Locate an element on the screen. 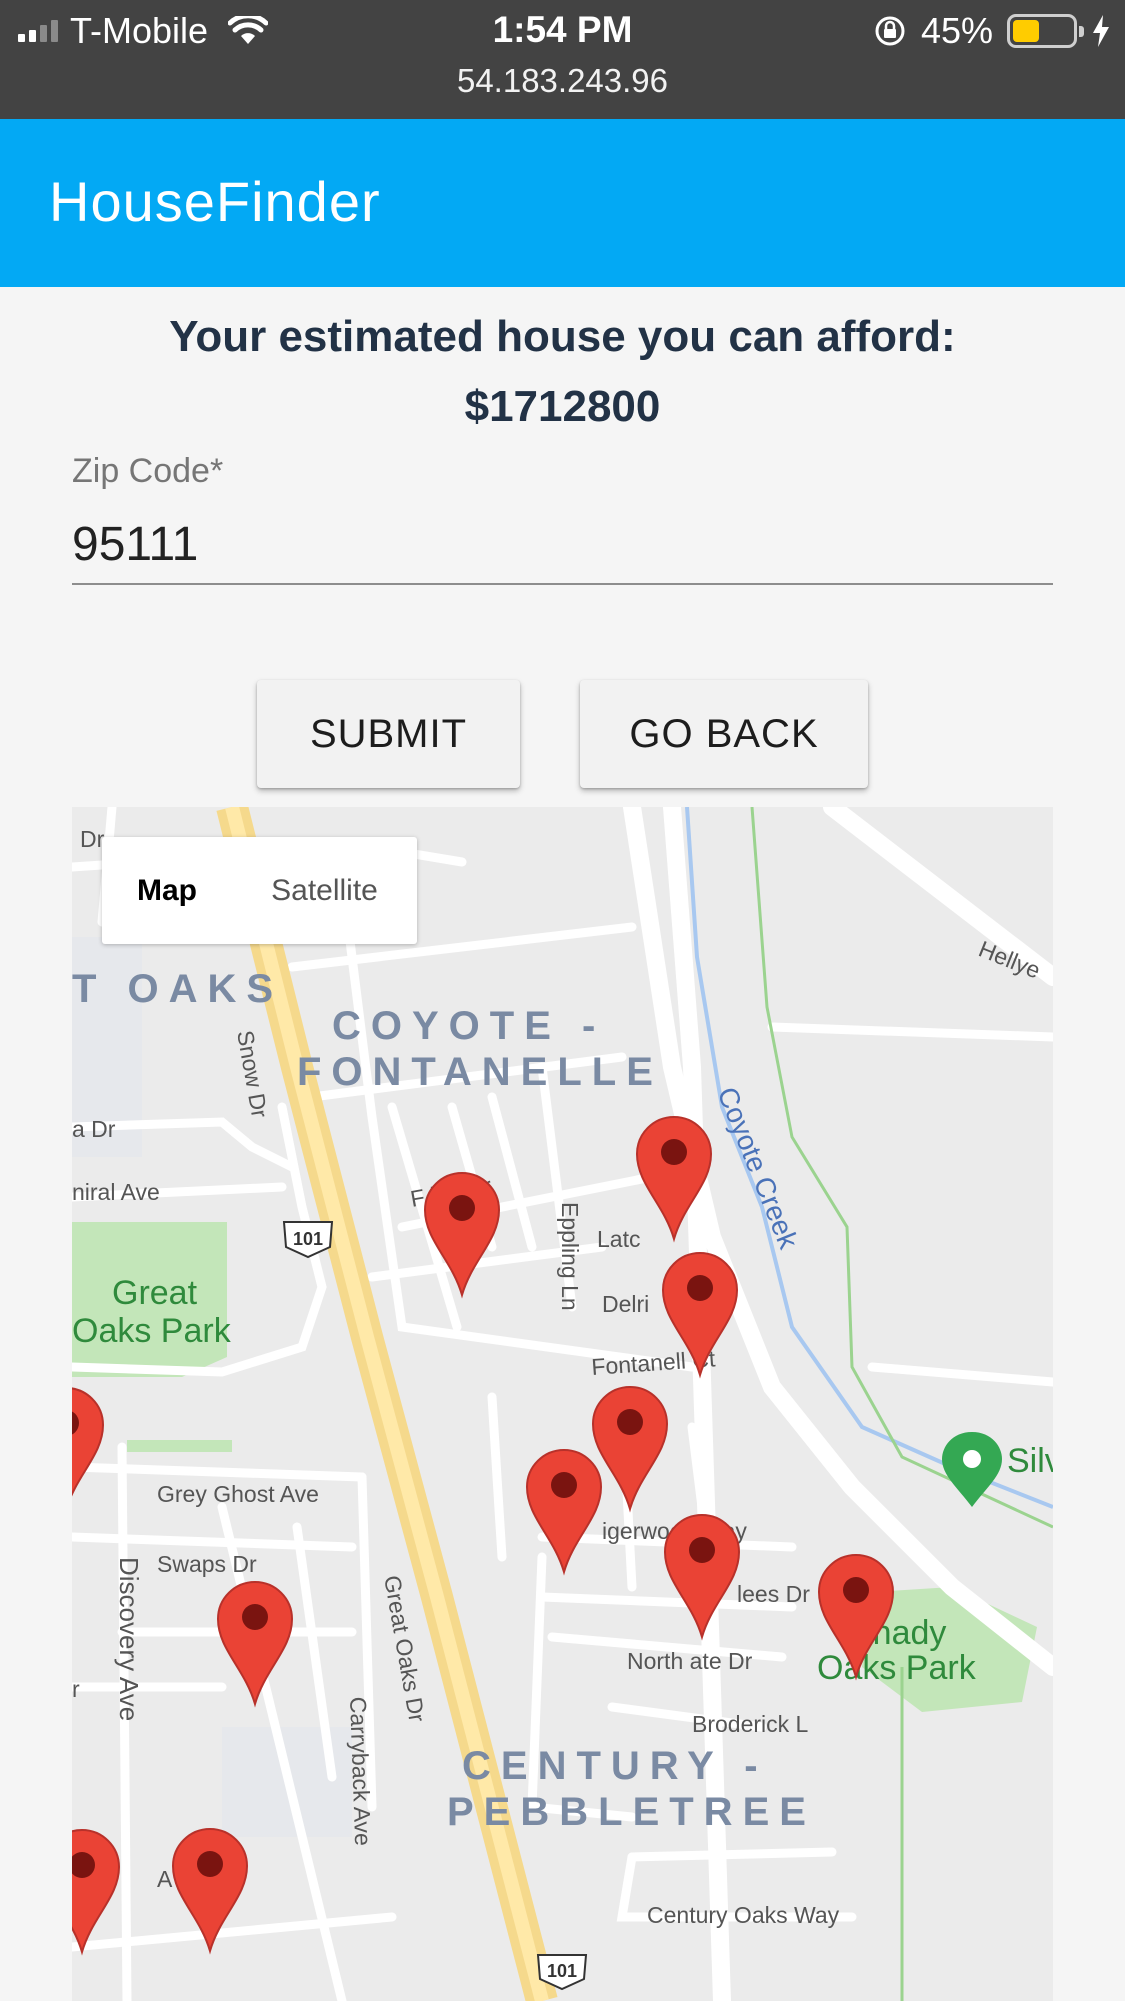  street-label: Eppling Ln is located at coordinates (570, 1256).